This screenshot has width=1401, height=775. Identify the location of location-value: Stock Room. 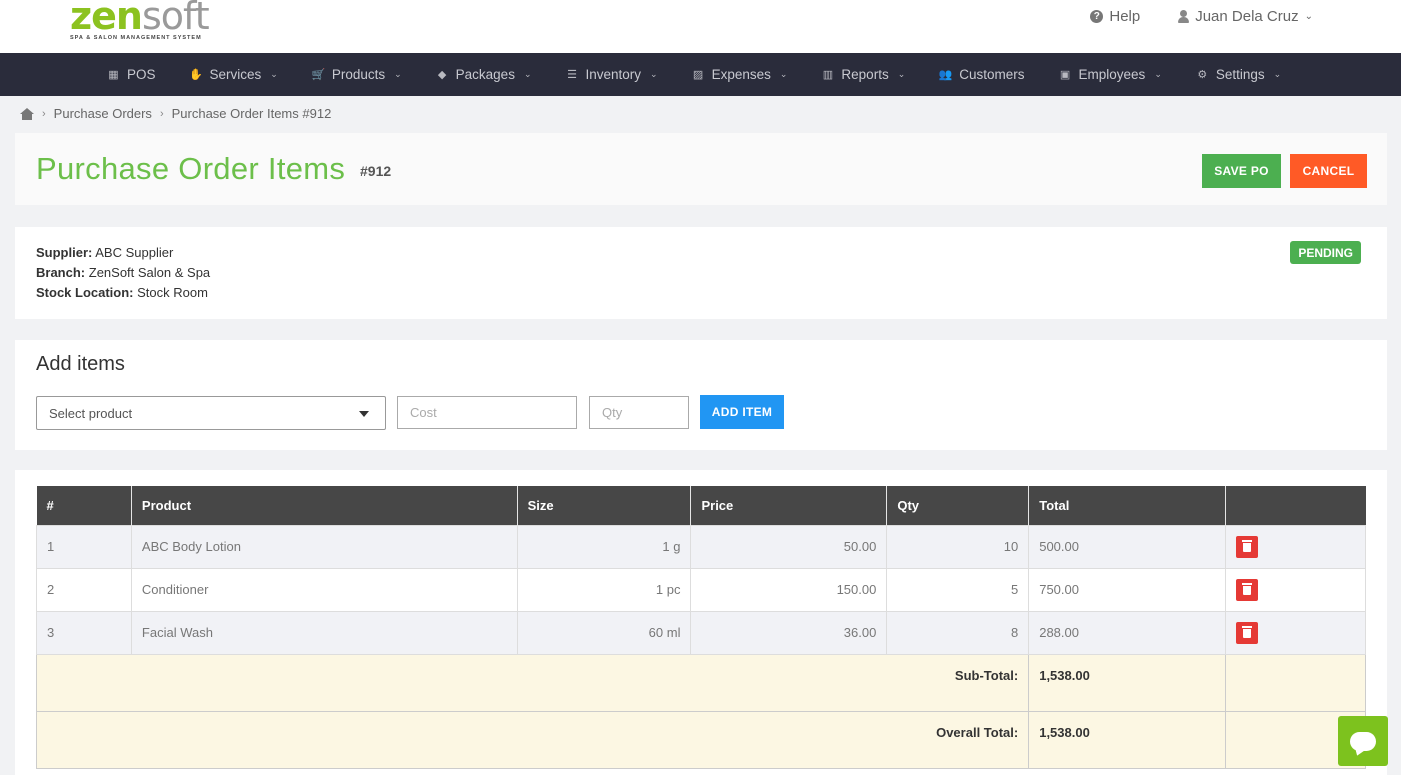
(172, 292).